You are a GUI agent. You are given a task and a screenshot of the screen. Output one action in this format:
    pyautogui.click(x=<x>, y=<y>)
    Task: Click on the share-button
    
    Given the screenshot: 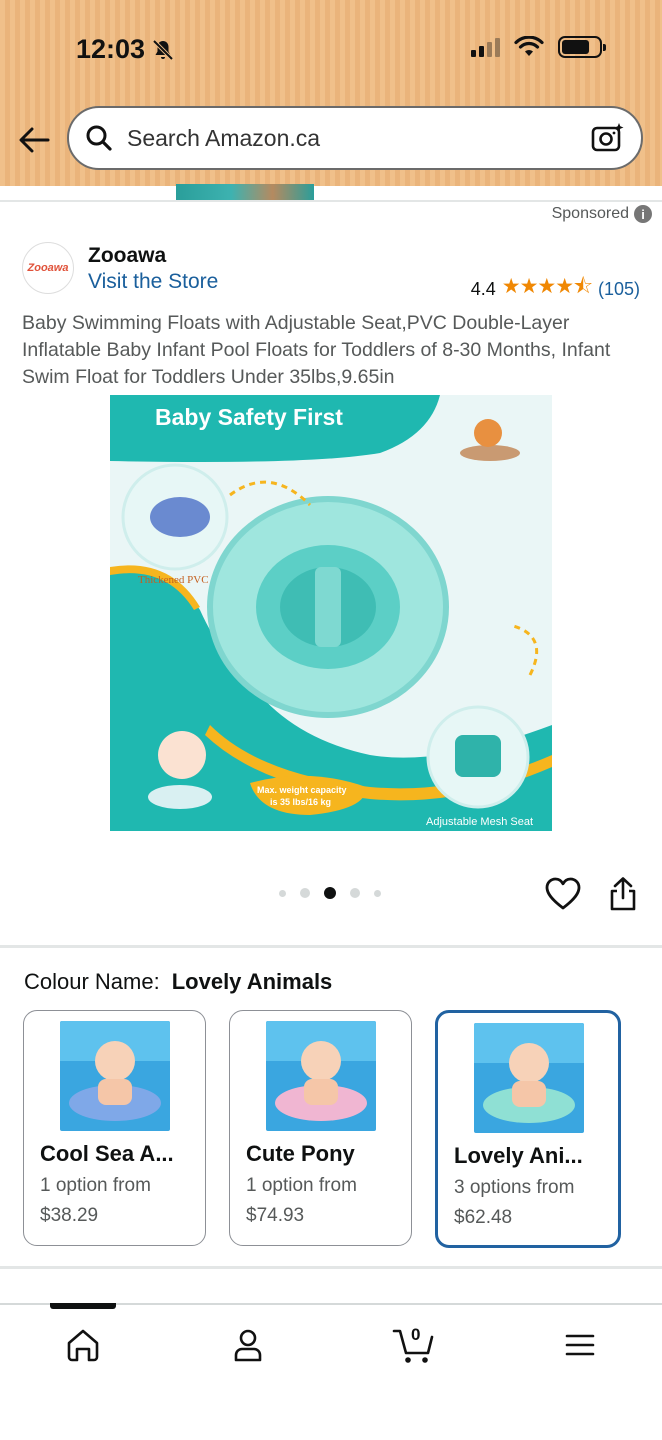 What is the action you would take?
    pyautogui.click(x=623, y=894)
    